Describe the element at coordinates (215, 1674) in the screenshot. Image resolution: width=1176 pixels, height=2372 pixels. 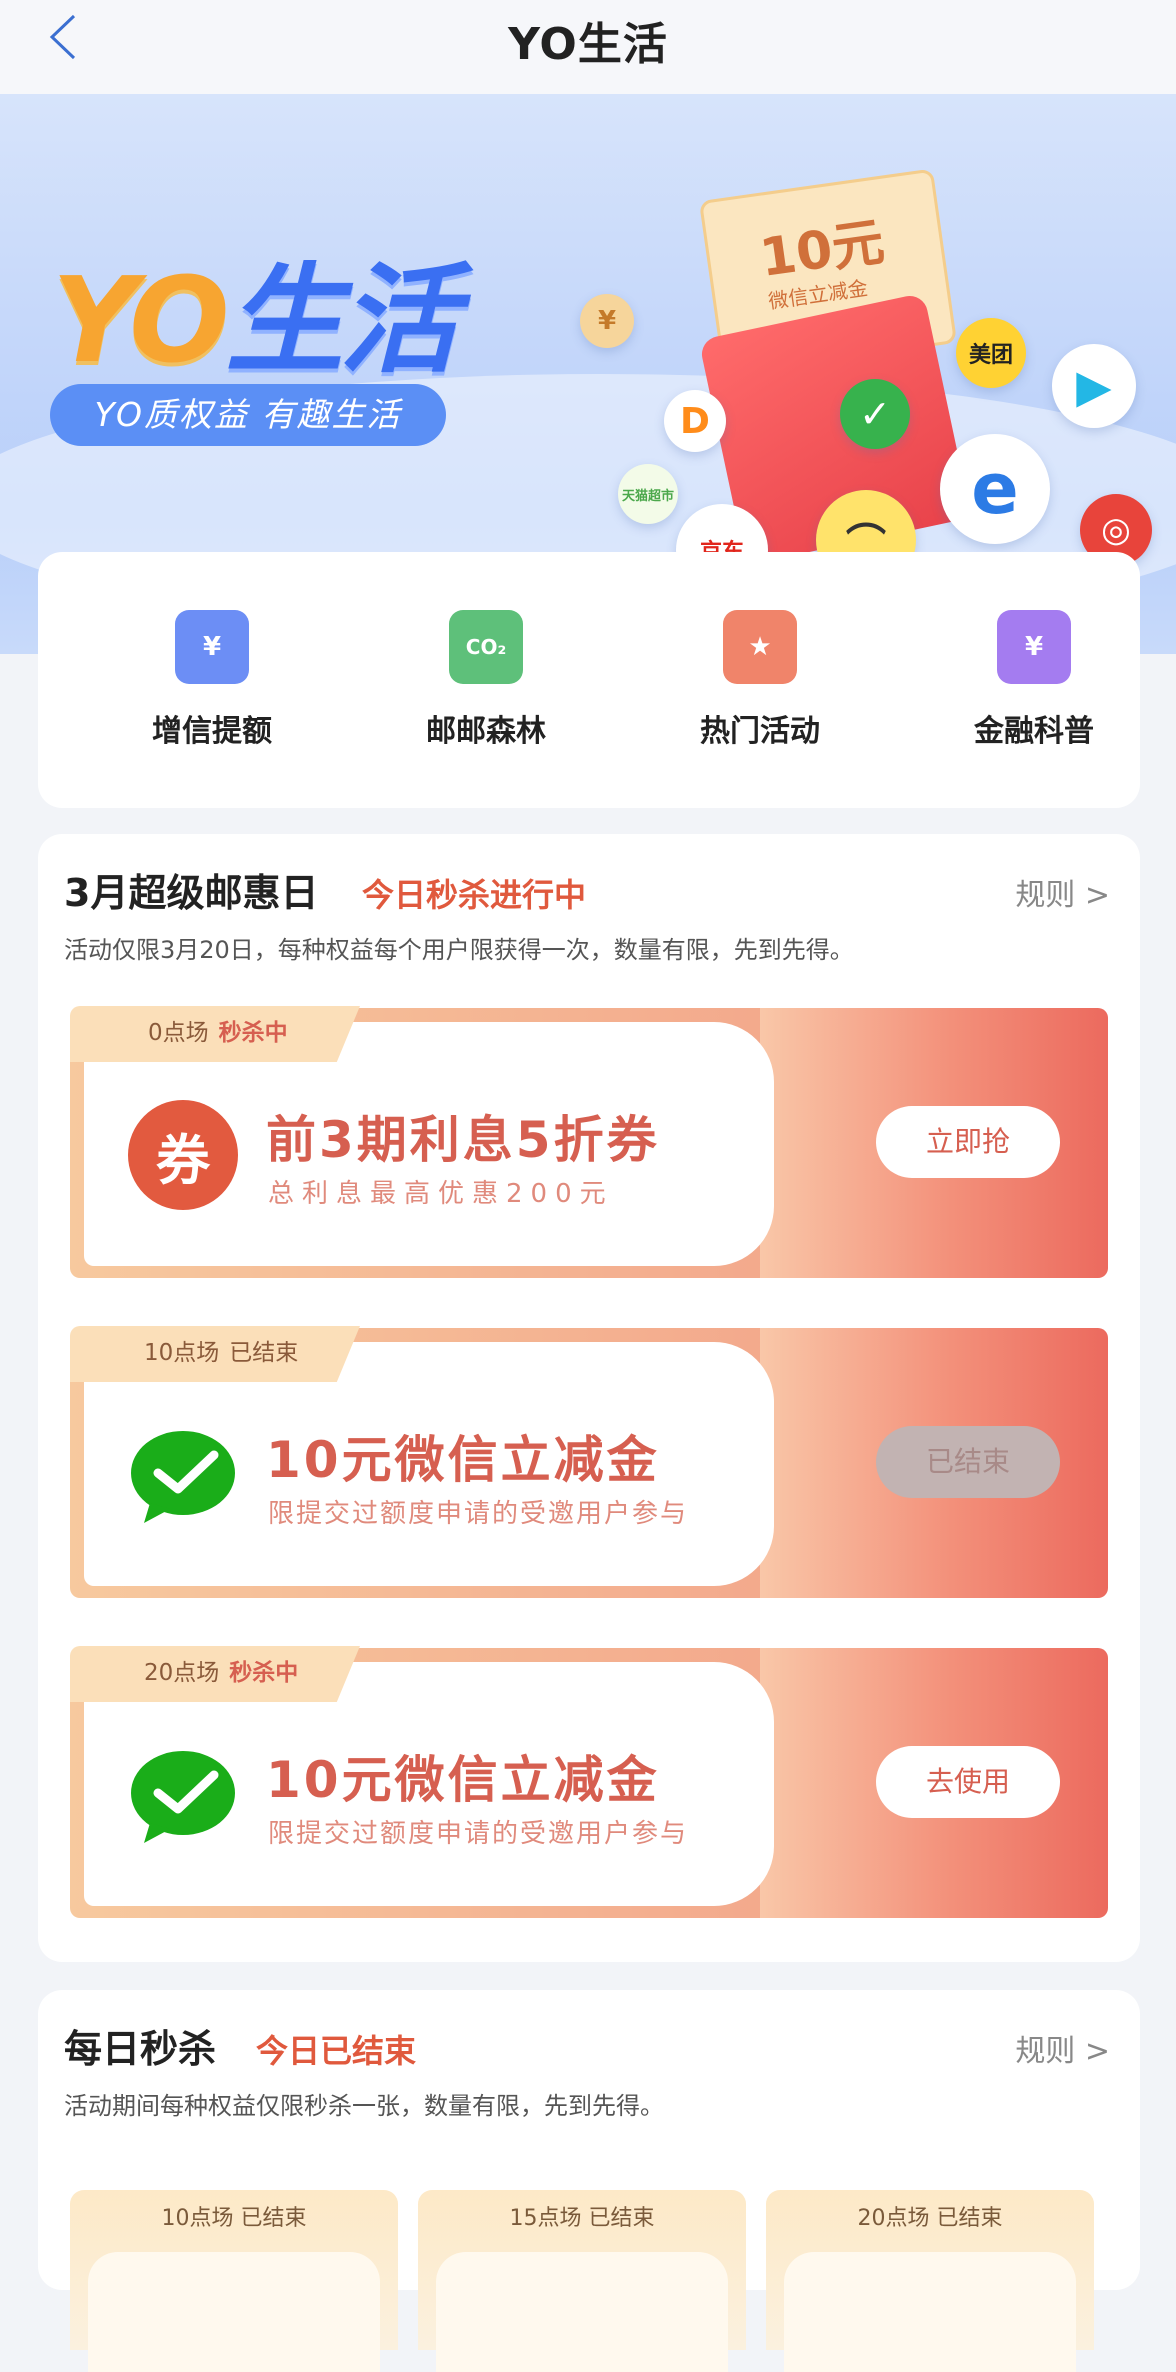
I see `session-tag: 20点场 秒杀中` at that location.